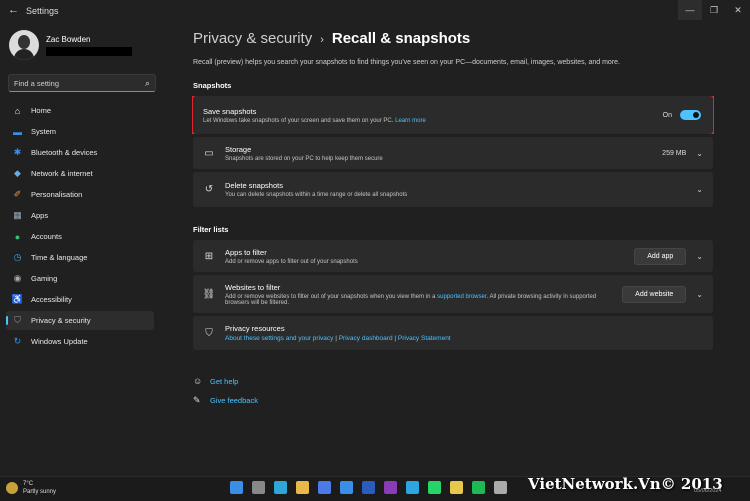 The width and height of the screenshot is (750, 501). I want to click on sidebar-item-system: ▬ System, so click(80, 131).